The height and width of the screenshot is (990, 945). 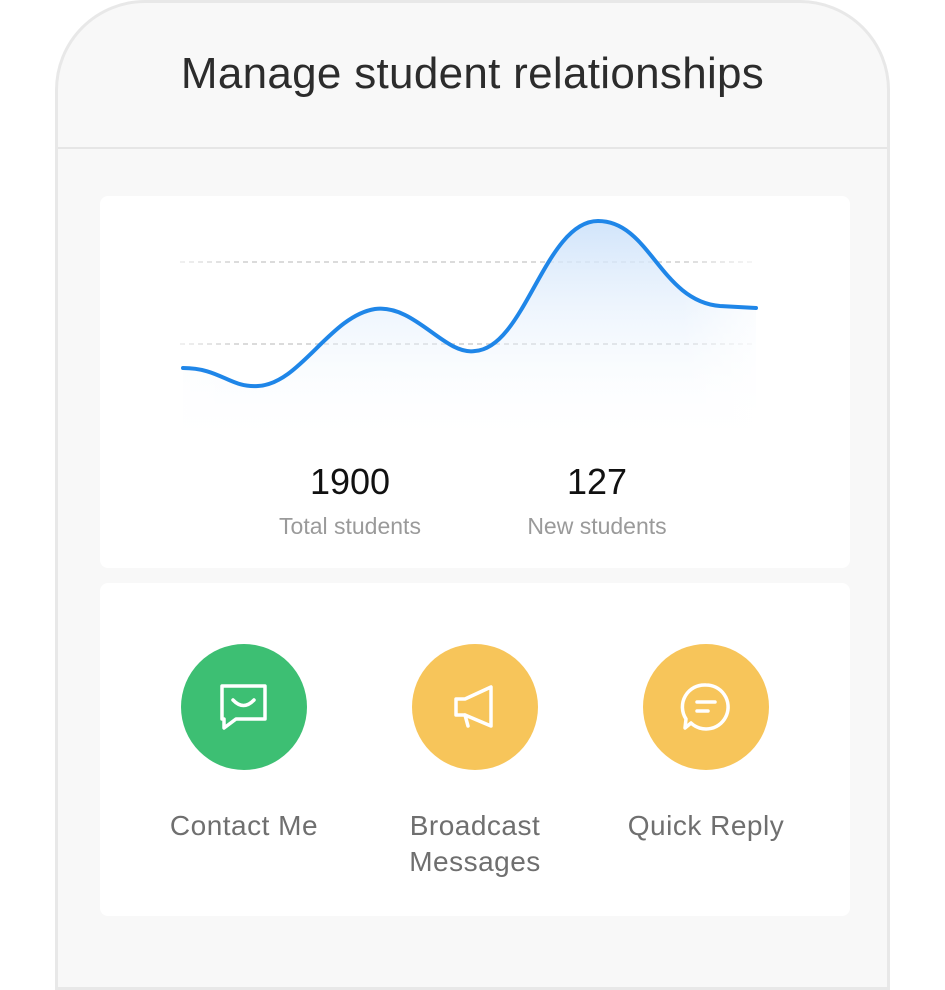 I want to click on megaphone-icon, so click(x=473, y=706).